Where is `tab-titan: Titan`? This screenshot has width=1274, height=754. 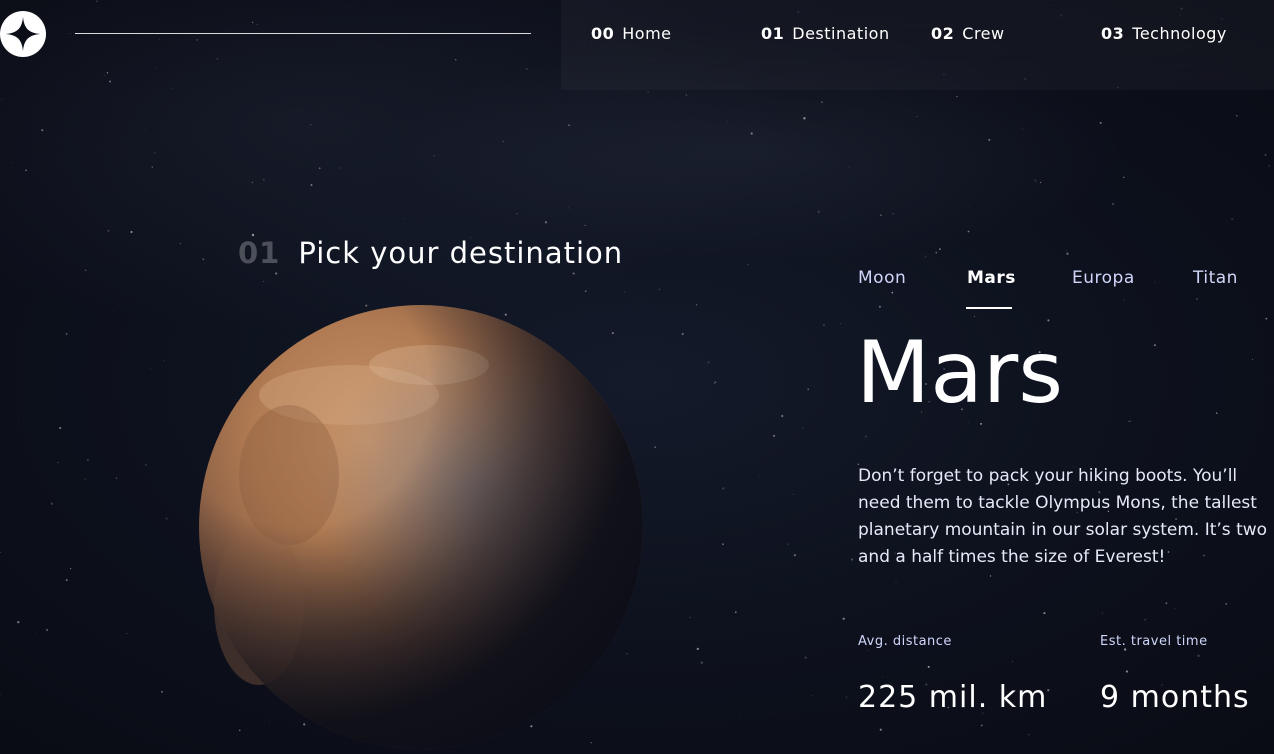
tab-titan: Titan is located at coordinates (1215, 278).